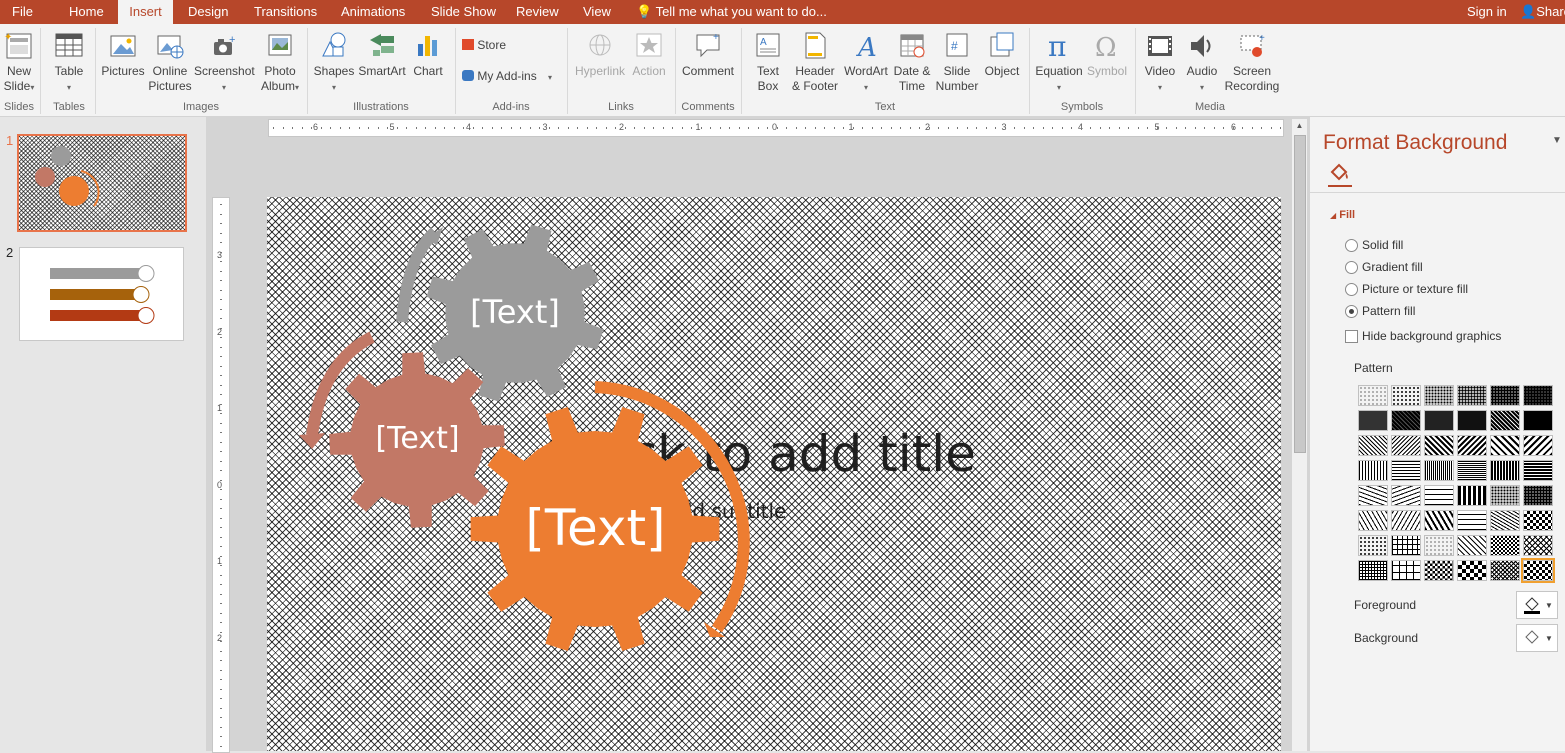 The image size is (1565, 753). Describe the element at coordinates (1351, 245) in the screenshot. I see `solid-fill-radio` at that location.